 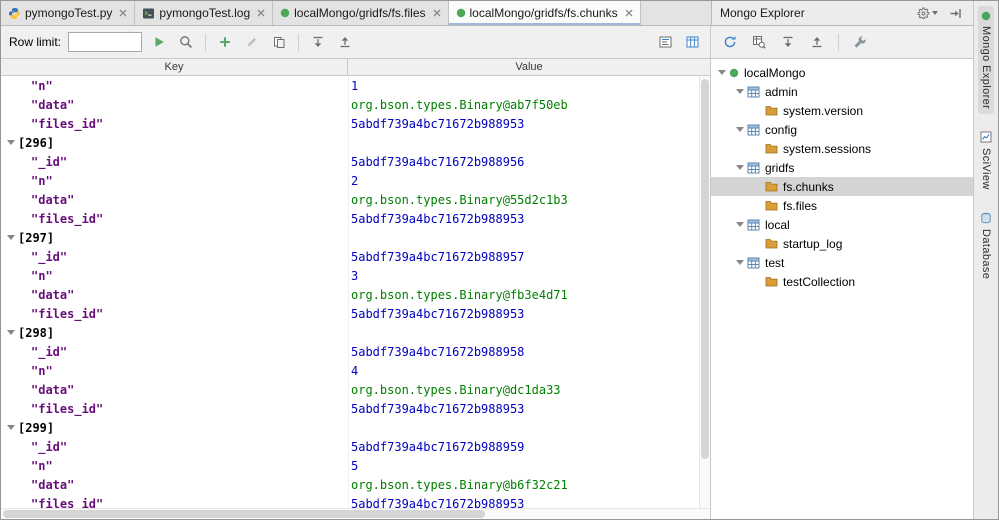 I want to click on grid-row: "_id" 5abdf739a4bc71672b988957, so click(x=350, y=256).